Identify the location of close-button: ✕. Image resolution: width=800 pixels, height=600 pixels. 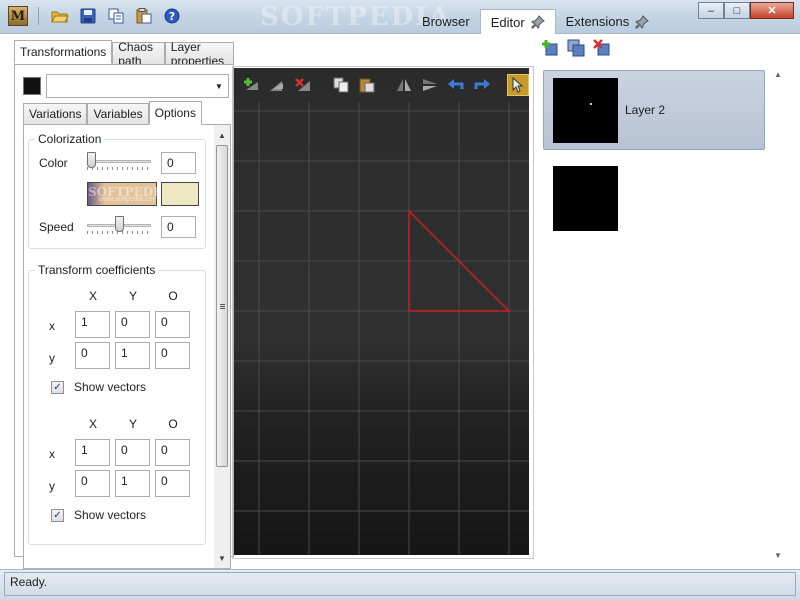
(772, 10).